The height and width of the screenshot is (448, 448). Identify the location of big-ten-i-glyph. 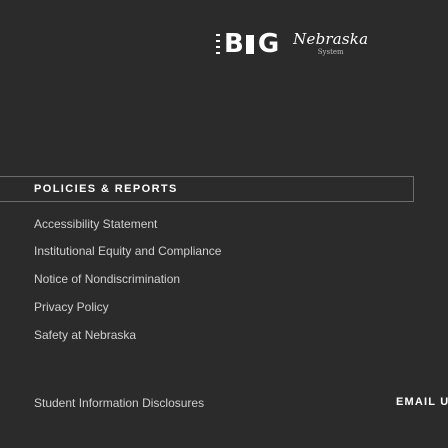
(249, 44).